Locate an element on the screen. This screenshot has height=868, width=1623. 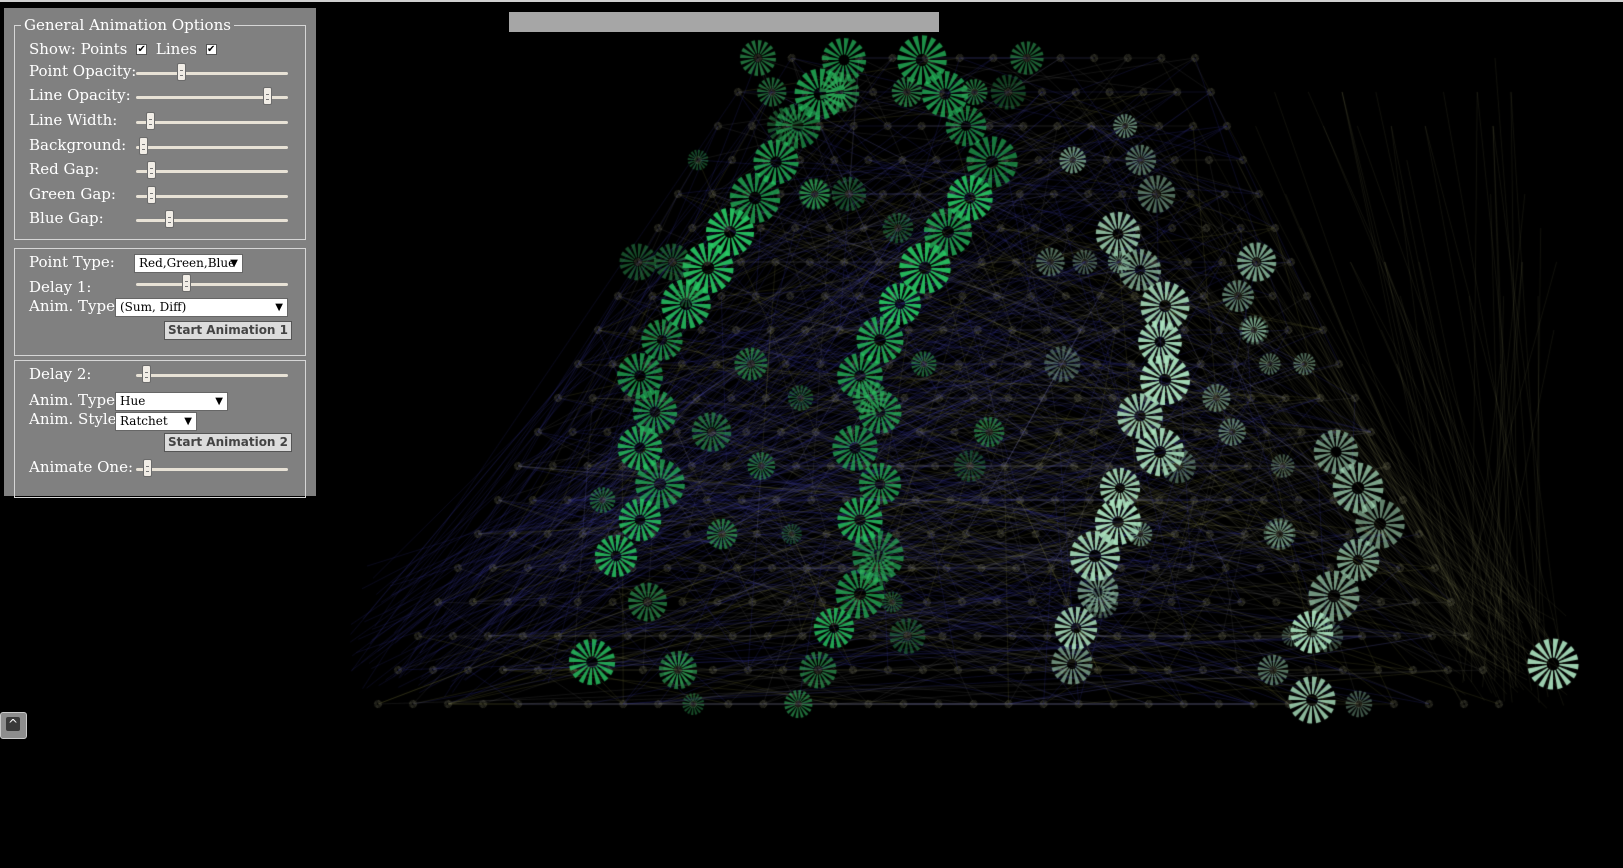
delay2-slider-track is located at coordinates (212, 375).